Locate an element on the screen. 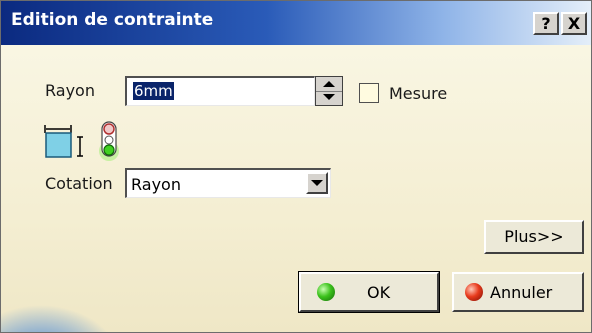  dimensioning-label: Cotation is located at coordinates (79, 183).